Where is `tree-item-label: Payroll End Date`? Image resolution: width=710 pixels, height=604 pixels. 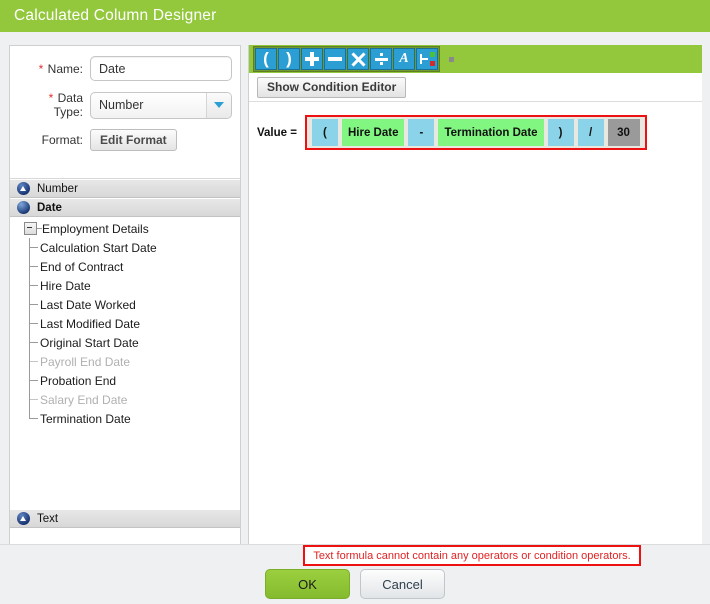 tree-item-label: Payroll End Date is located at coordinates (85, 361).